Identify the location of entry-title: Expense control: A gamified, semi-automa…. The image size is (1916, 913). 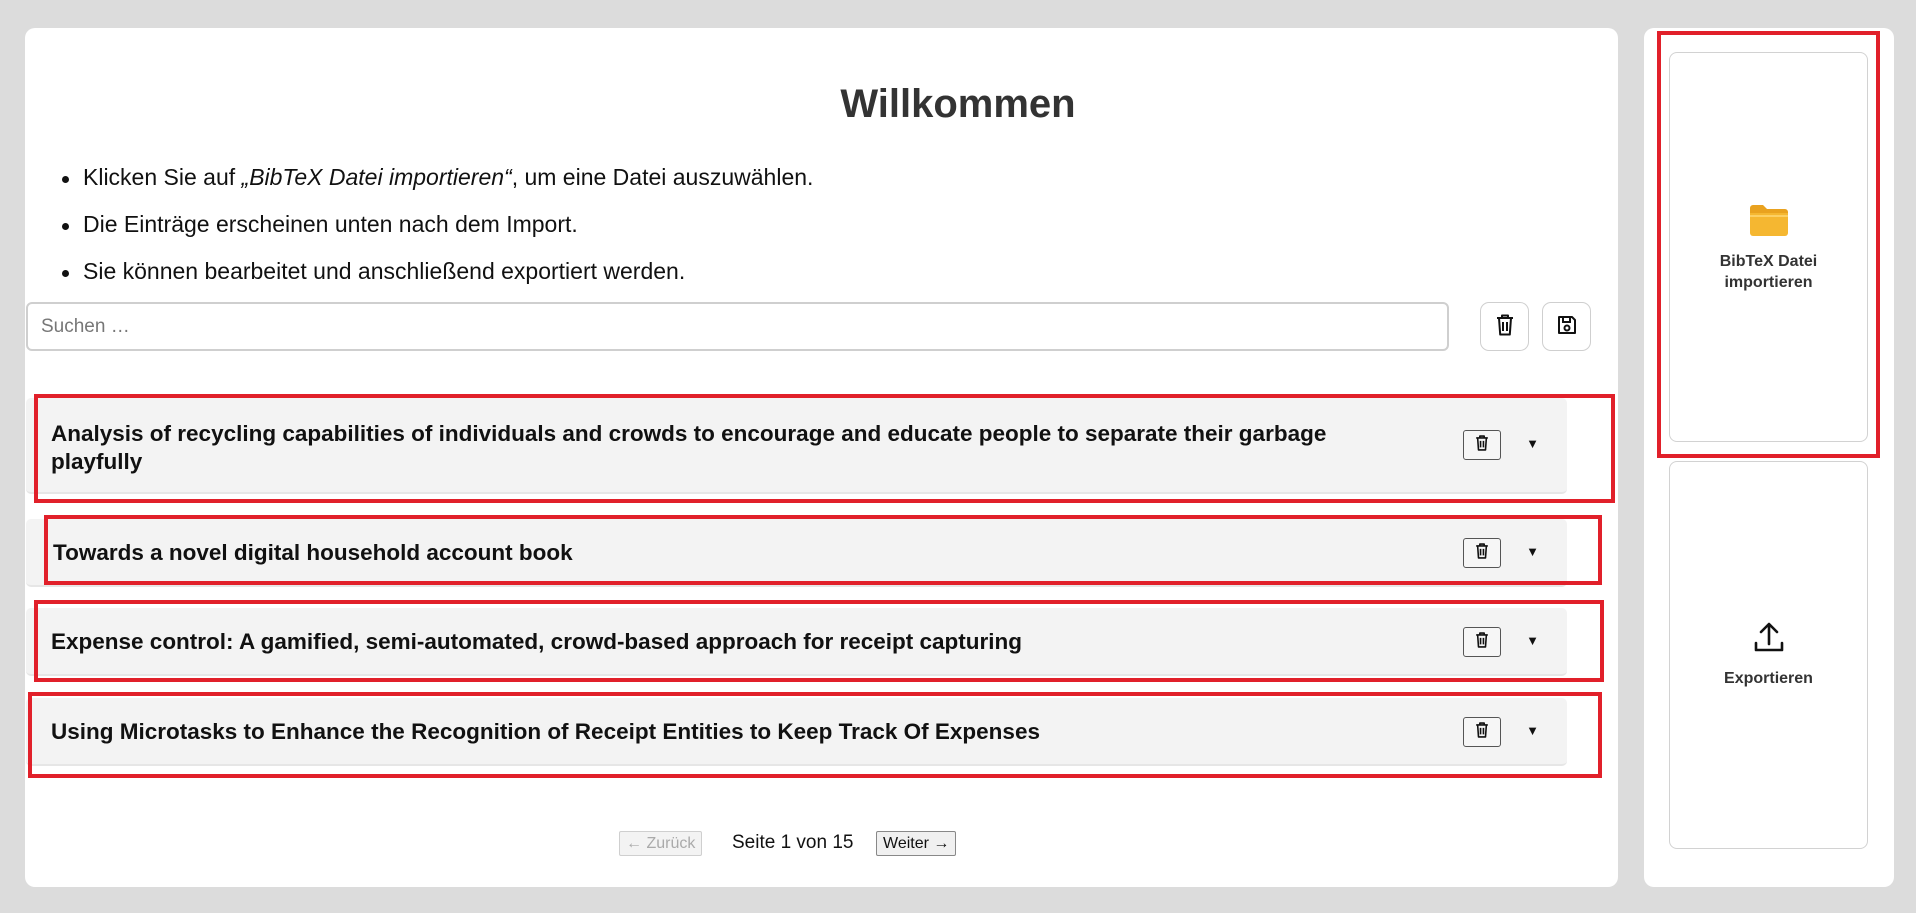
(537, 641).